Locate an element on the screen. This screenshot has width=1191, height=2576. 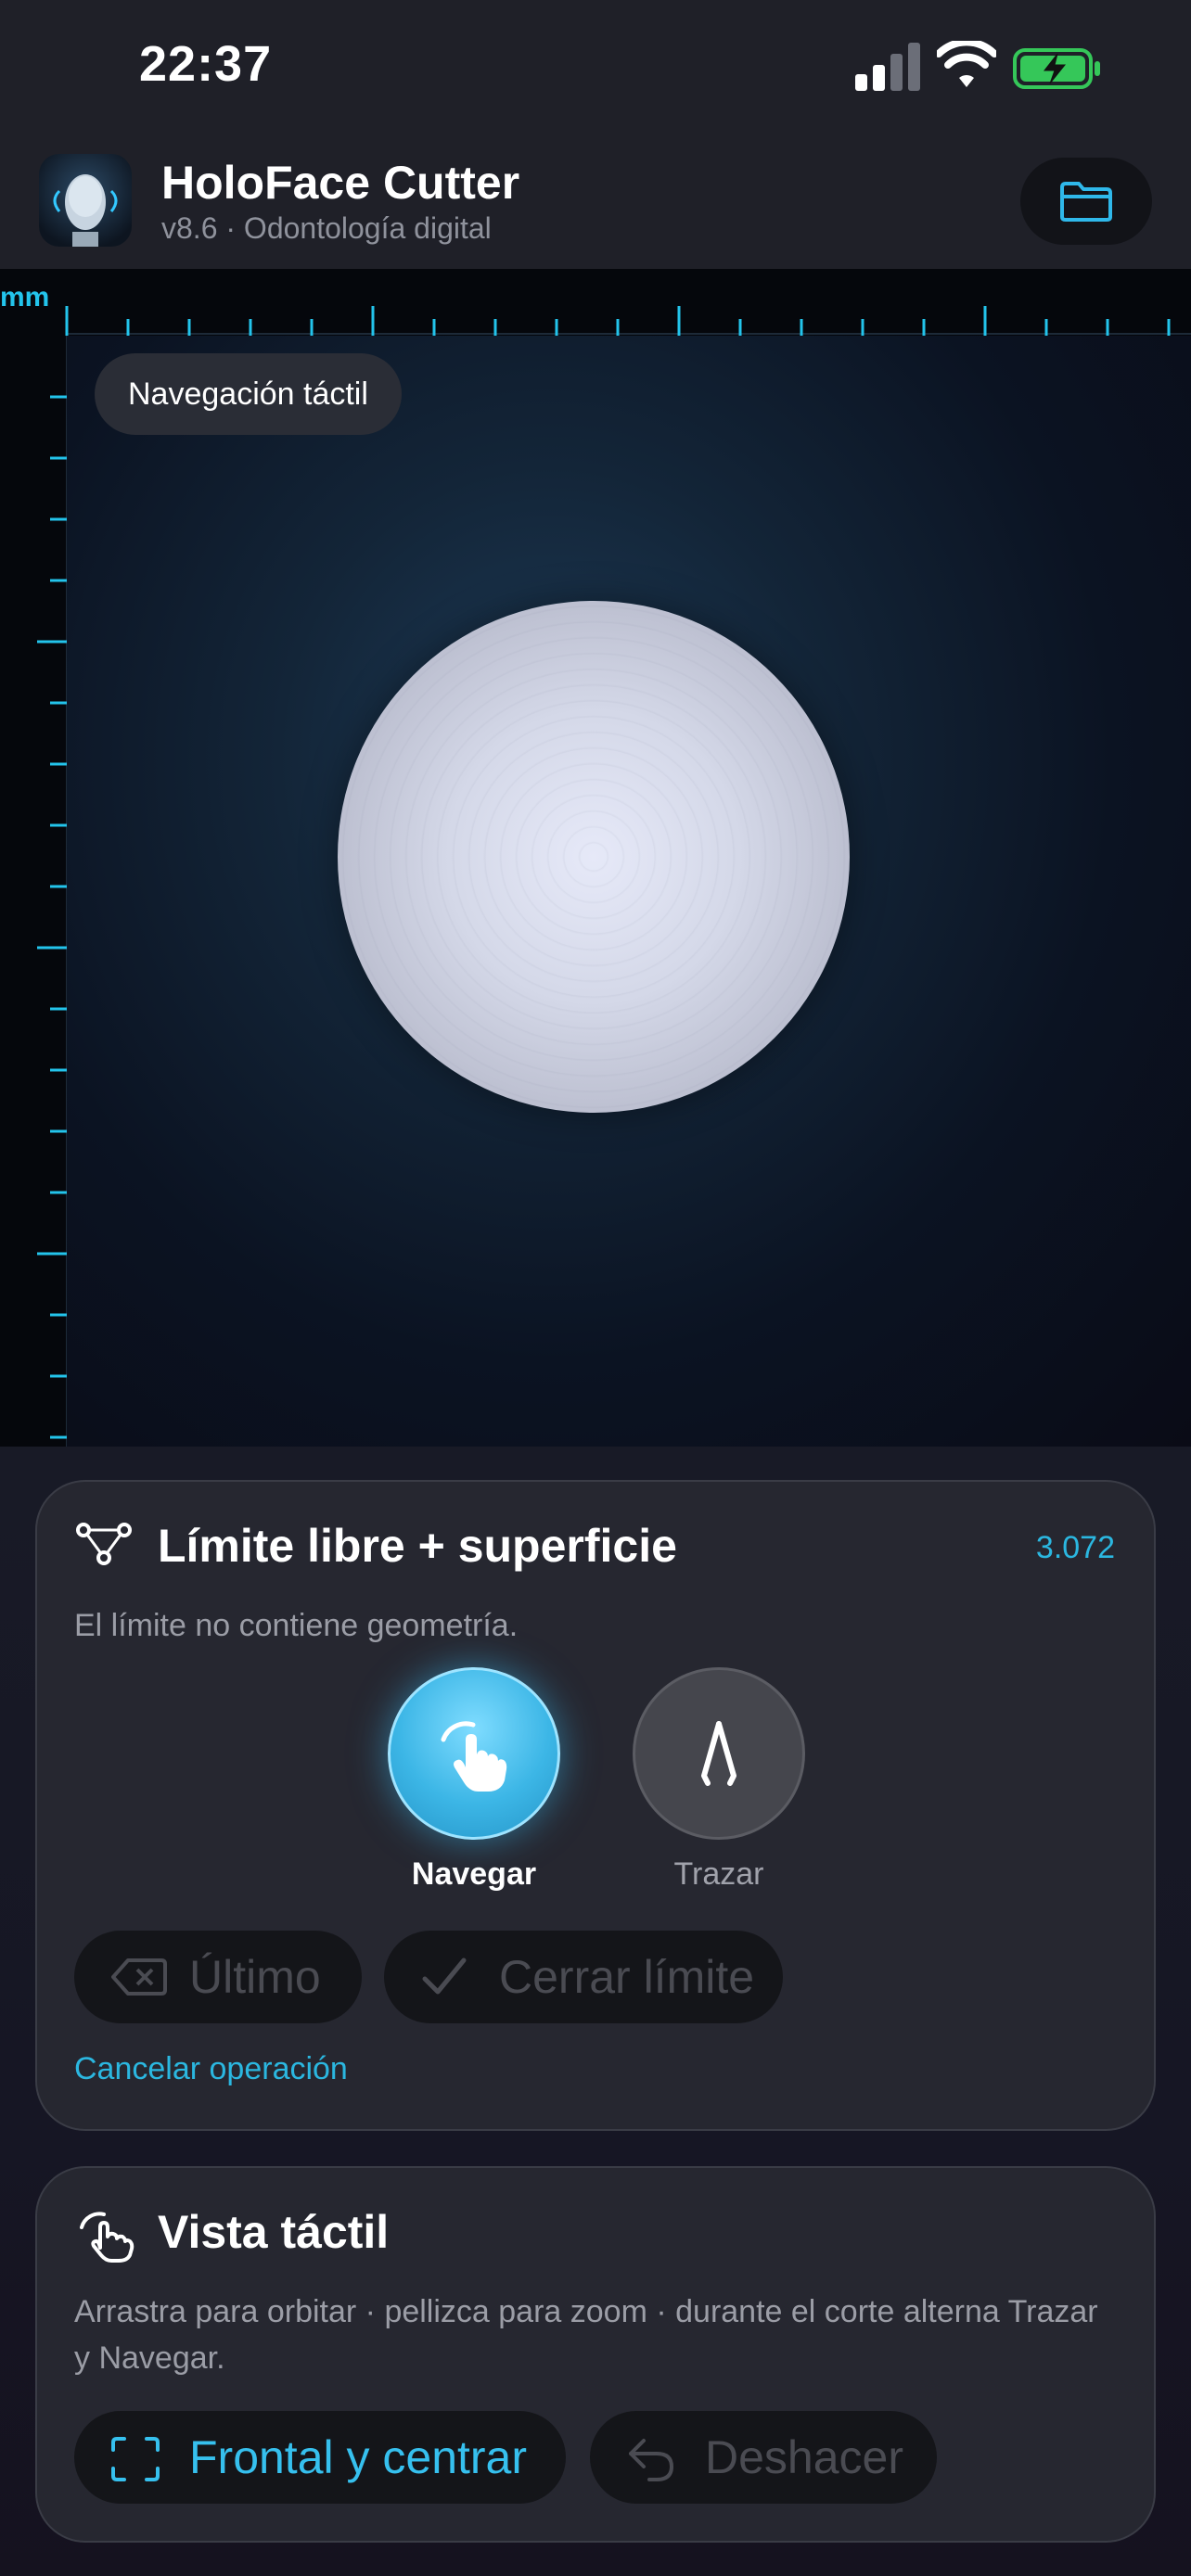
boundary-description: El límite no contiene geometría. is located at coordinates (296, 1625).